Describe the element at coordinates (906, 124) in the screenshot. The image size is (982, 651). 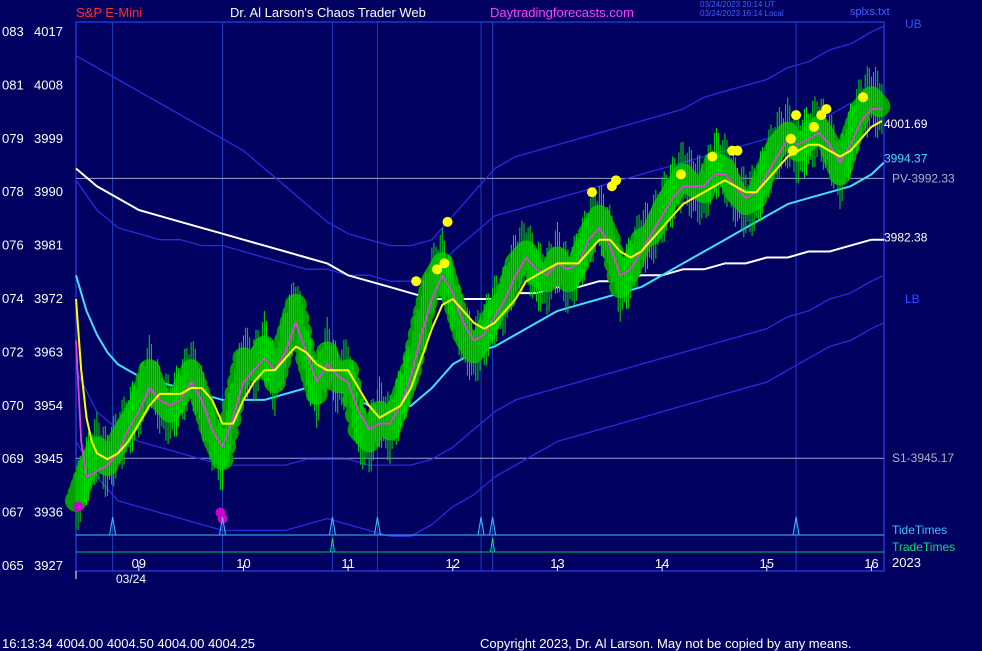
I see `value-label: 4001.69` at that location.